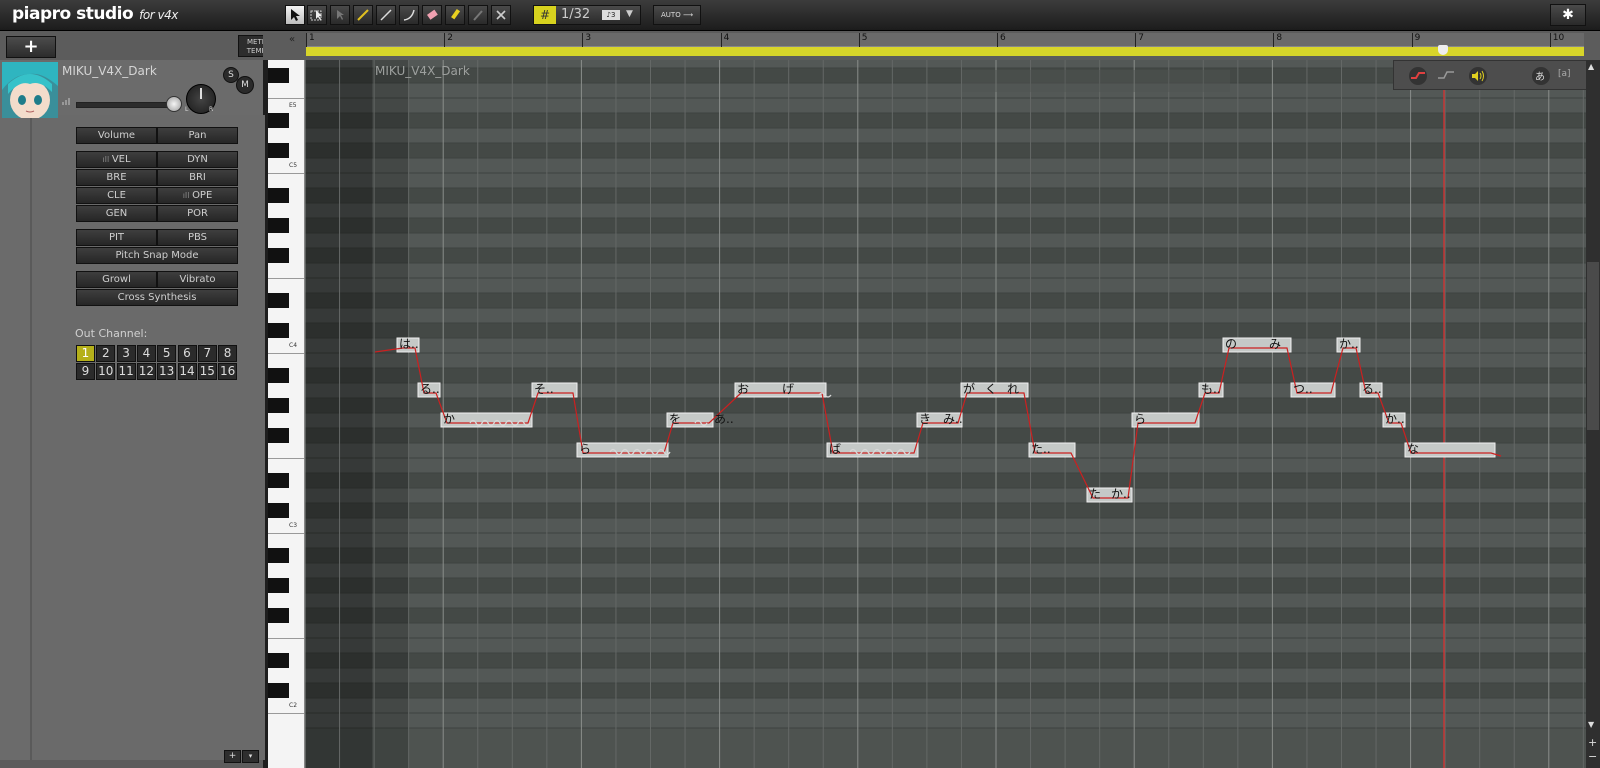 This screenshot has height=768, width=1600. I want to click on line-tool-button, so click(386, 15).